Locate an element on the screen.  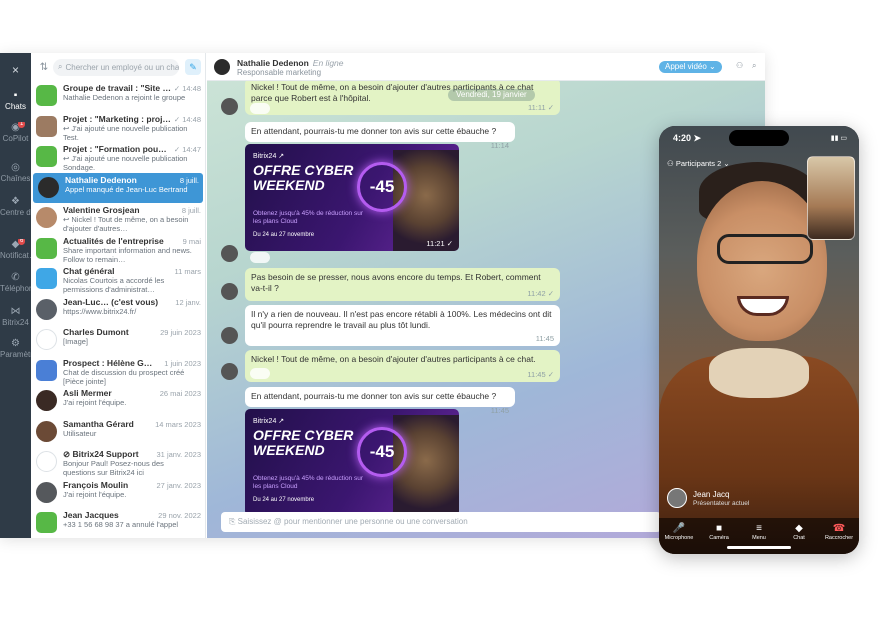
rail-item-copilot: ◉ 1 CoPilot is located at coordinates (15, 132).